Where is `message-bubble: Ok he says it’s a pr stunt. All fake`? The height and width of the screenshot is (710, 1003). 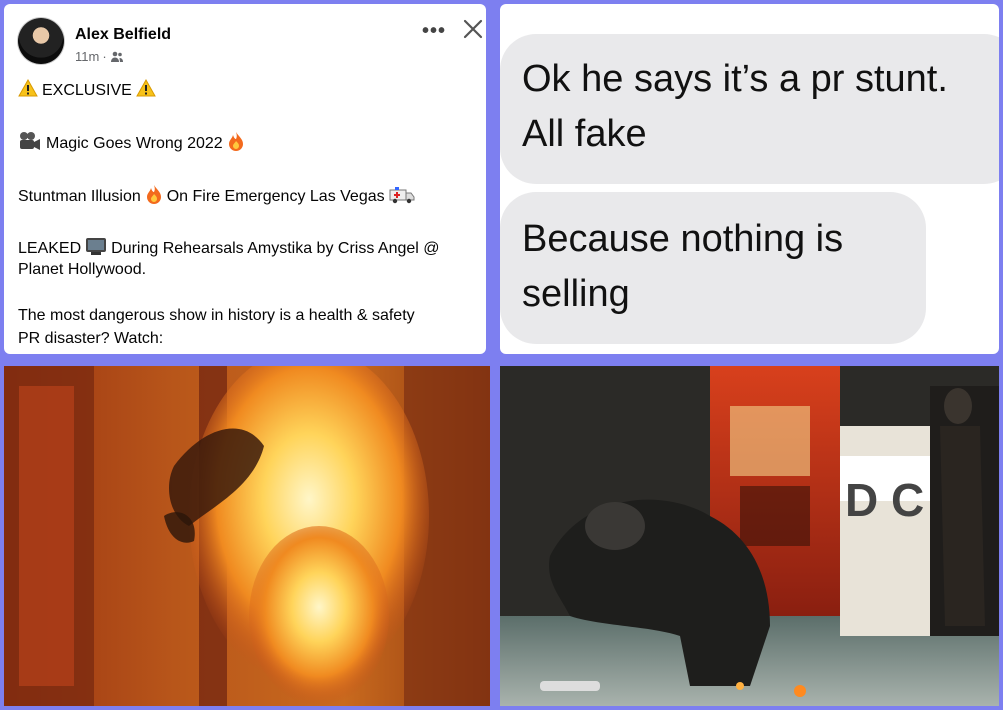
message-bubble: Ok he says it’s a pr stunt. All fake is located at coordinates (749, 109).